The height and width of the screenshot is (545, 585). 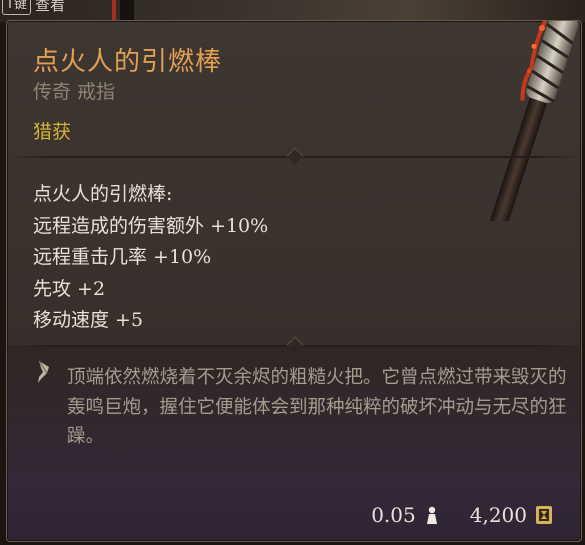 I want to click on item-weight: 0.05, so click(x=393, y=515).